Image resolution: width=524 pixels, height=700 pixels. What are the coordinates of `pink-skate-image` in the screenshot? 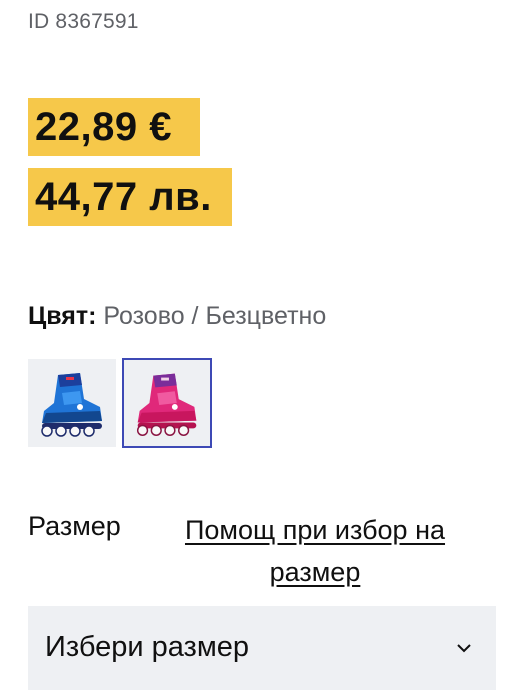 It's located at (166, 404).